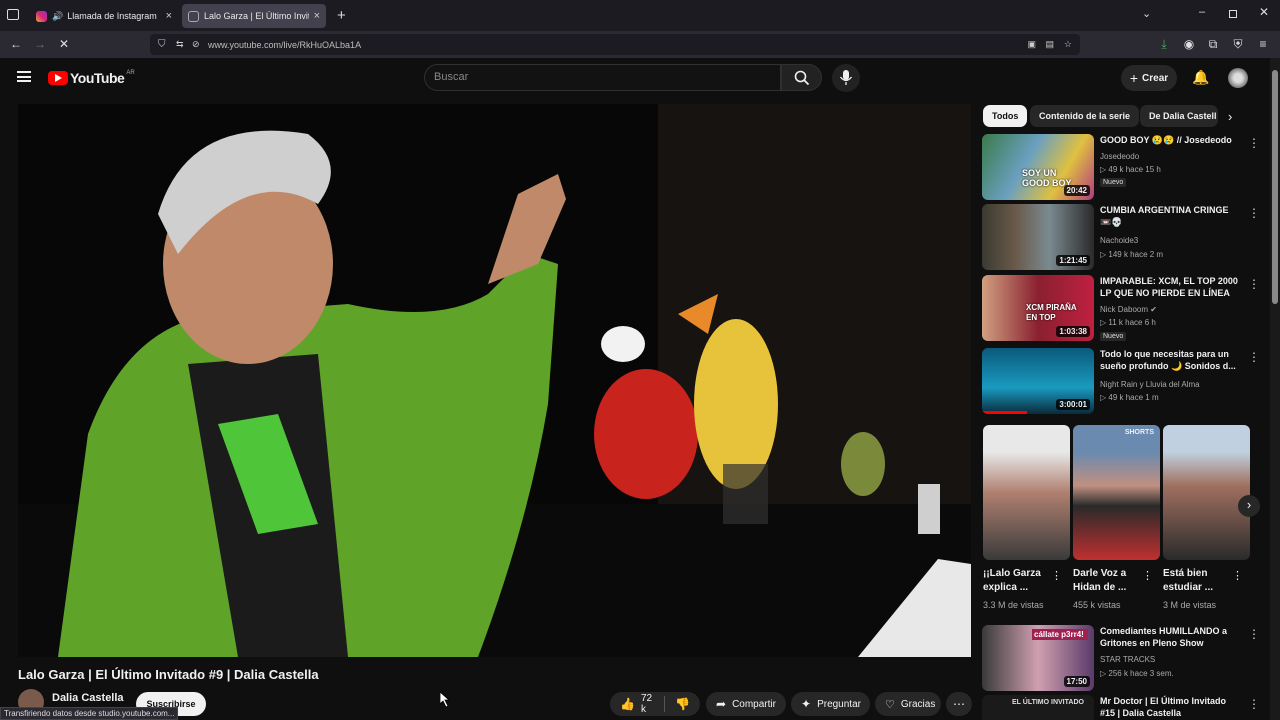  Describe the element at coordinates (1164, 44) in the screenshot. I see `download-icon: ⤓` at that location.